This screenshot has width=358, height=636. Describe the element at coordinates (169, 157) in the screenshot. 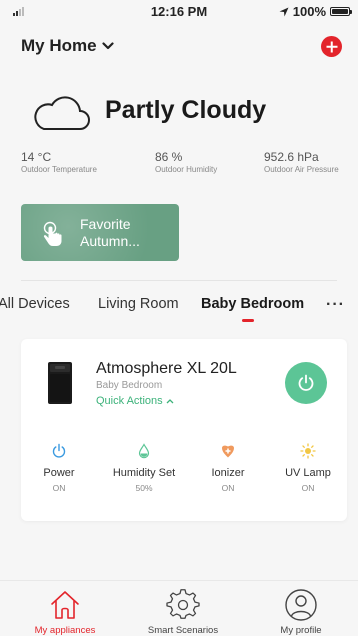

I see `humidity-value: 86 %` at that location.